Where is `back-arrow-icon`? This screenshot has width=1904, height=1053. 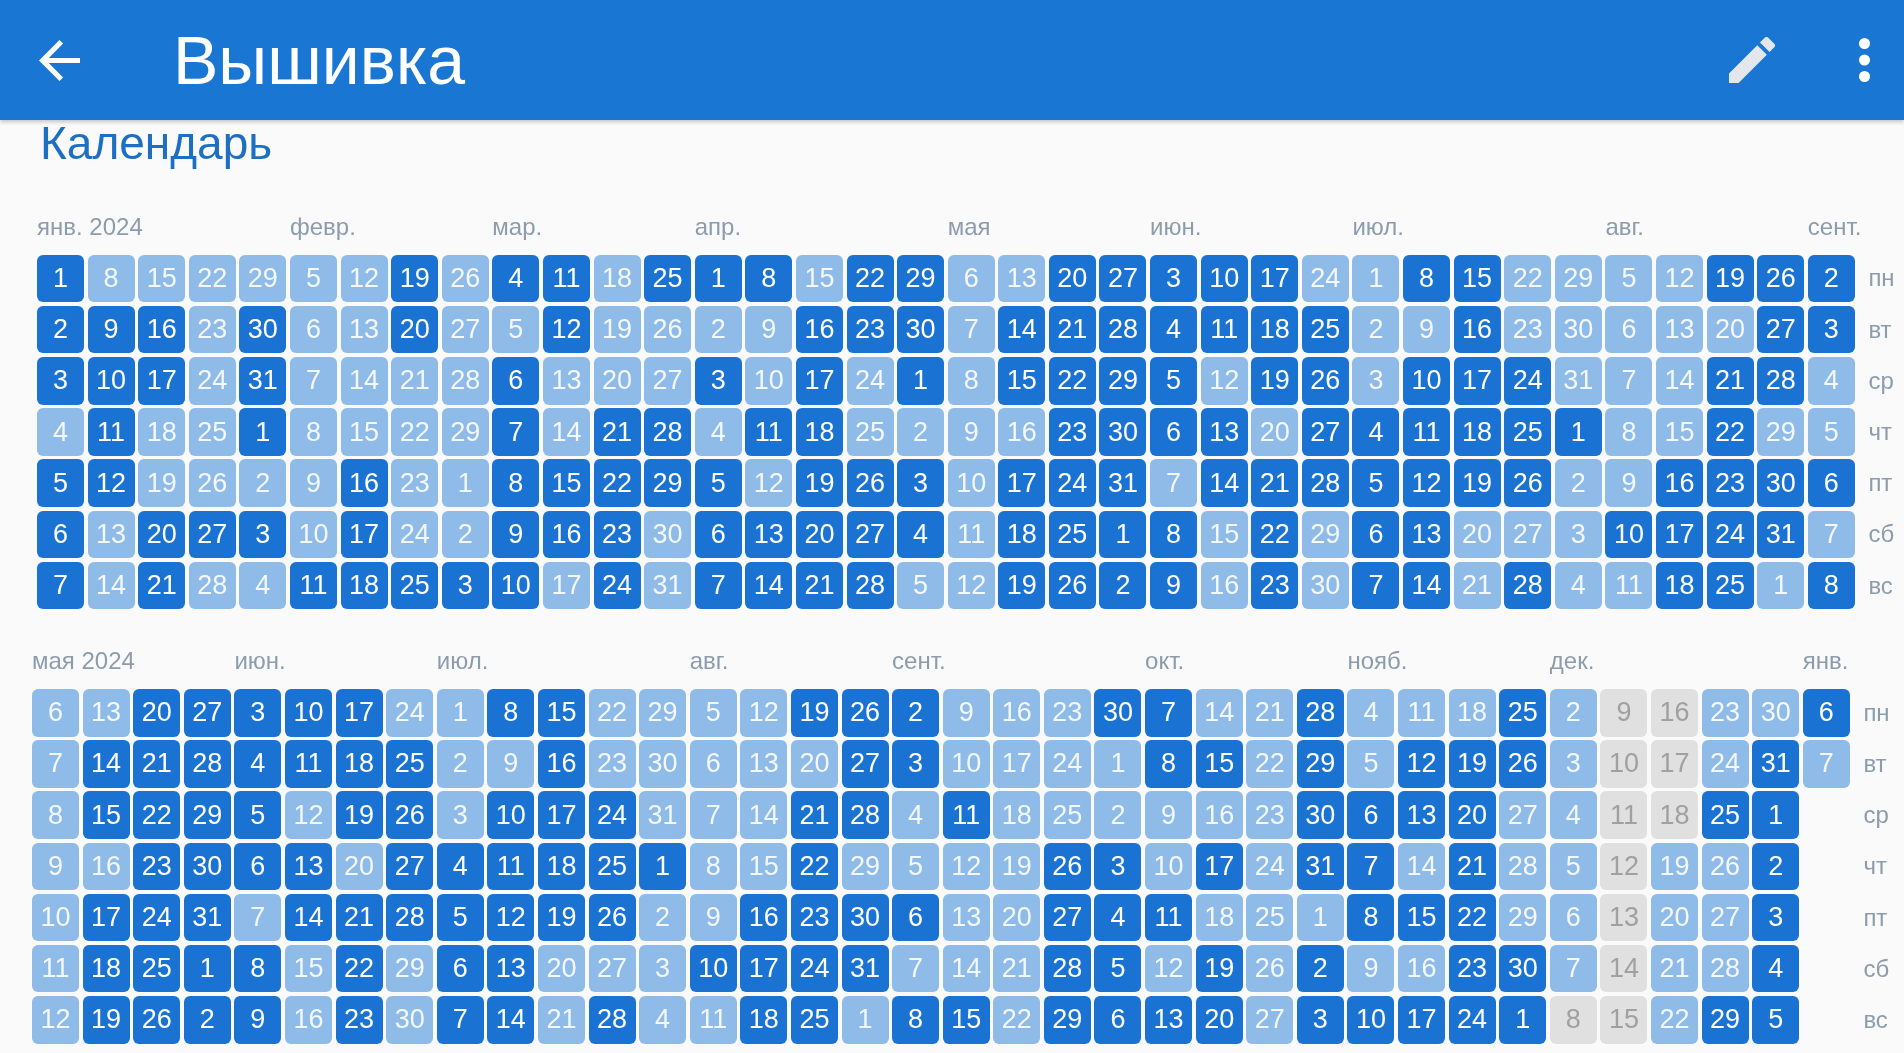
back-arrow-icon is located at coordinates (59, 60).